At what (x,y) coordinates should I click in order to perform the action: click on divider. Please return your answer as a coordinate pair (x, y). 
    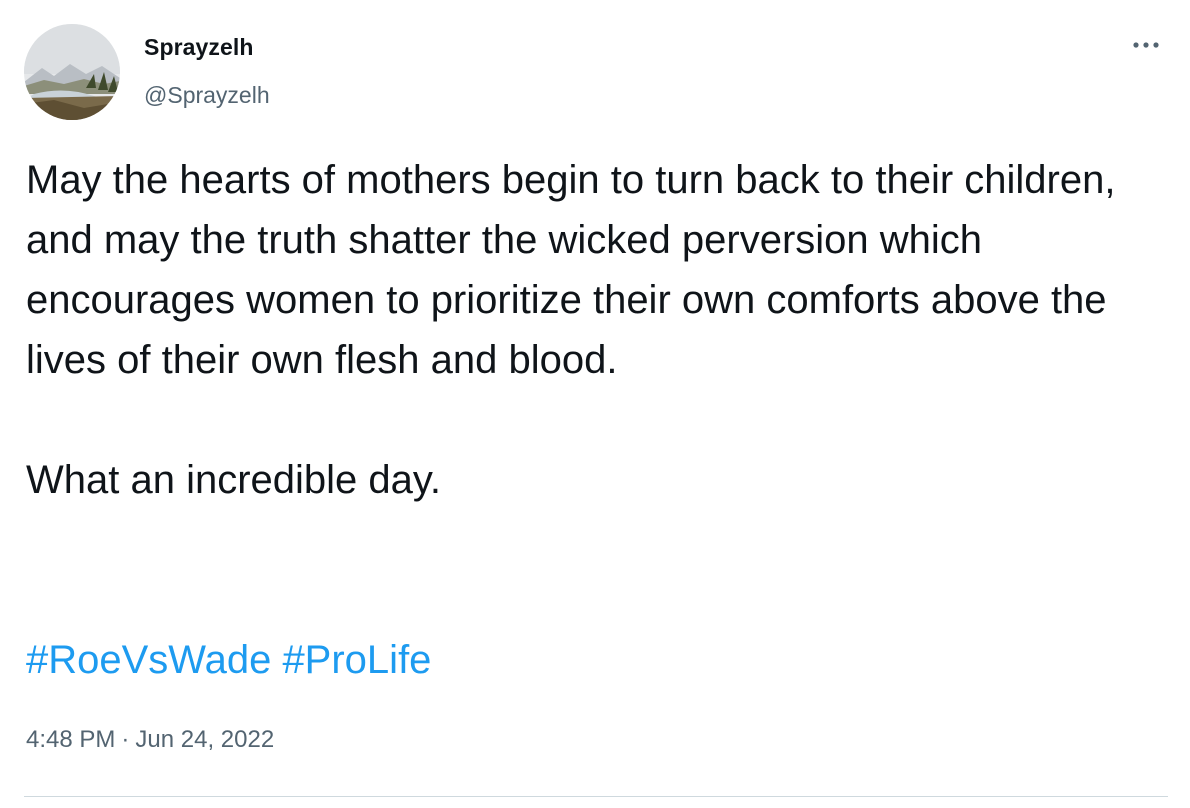
    Looking at the image, I should click on (596, 796).